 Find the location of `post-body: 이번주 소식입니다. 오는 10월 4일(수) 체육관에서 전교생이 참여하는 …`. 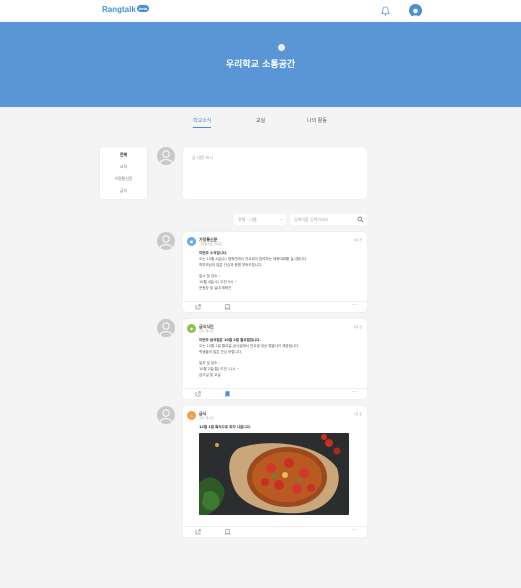

post-body: 이번주 소식입니다. 오는 10월 4일(수) 체육관에서 전교생이 참여하는 … is located at coordinates (279, 271).